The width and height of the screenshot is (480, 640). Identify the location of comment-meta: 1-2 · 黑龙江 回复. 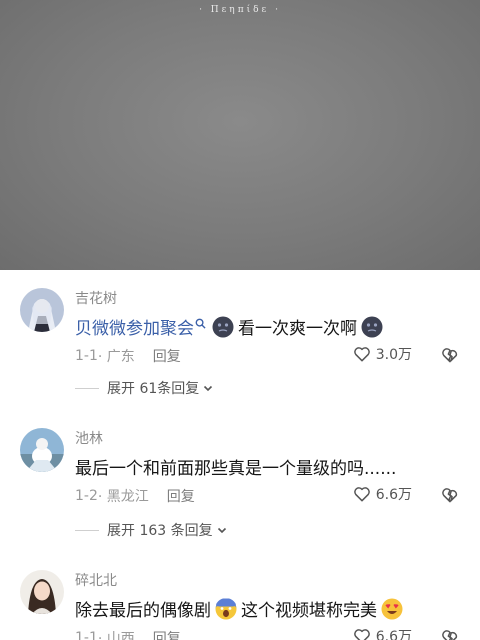
(135, 496).